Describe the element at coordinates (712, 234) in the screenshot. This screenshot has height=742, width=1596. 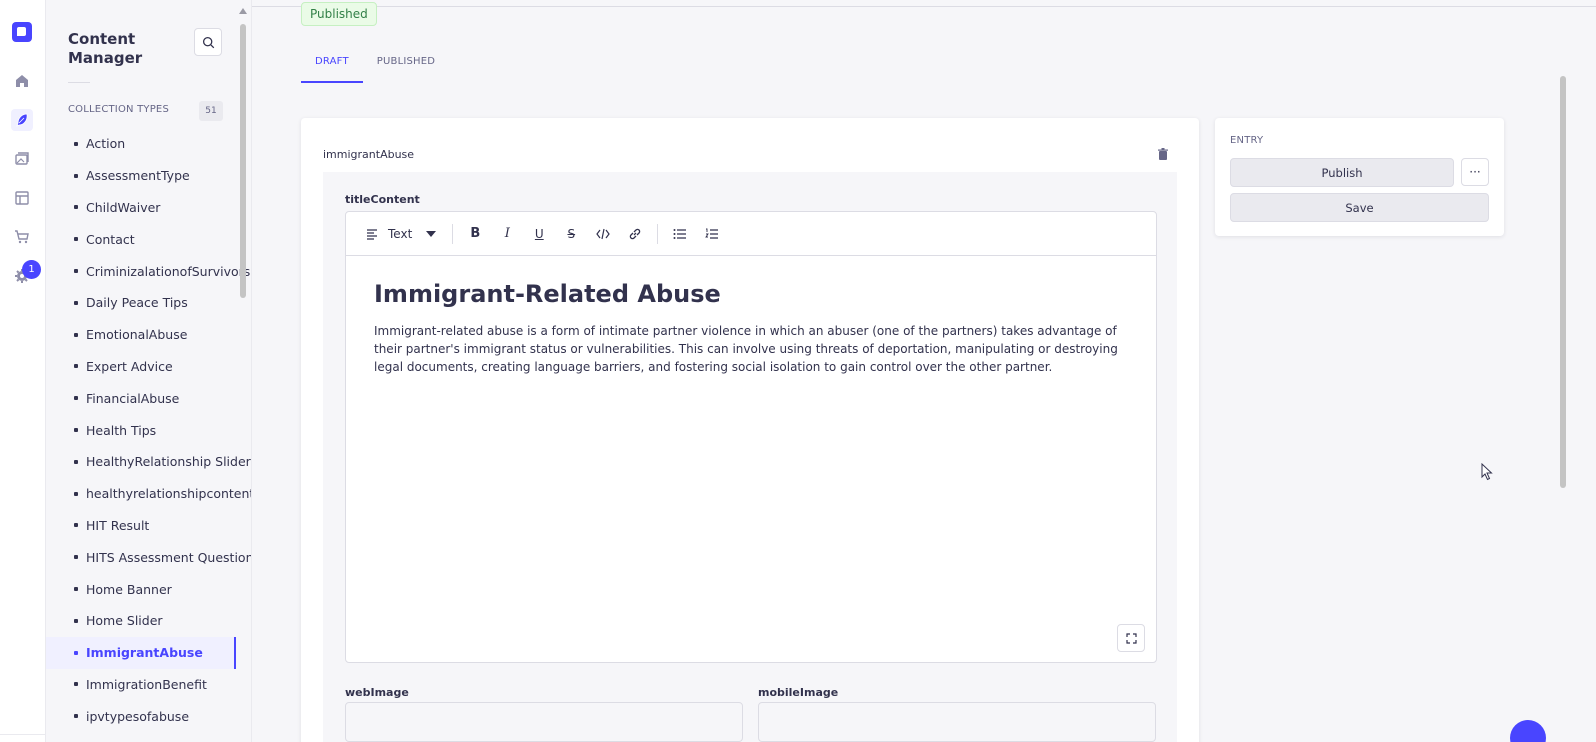
I see `numbered-list-button` at that location.